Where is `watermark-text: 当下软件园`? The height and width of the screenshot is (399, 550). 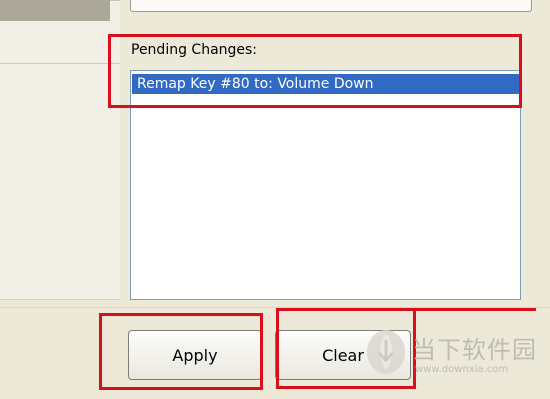
watermark-text: 当下软件园 is located at coordinates (474, 350).